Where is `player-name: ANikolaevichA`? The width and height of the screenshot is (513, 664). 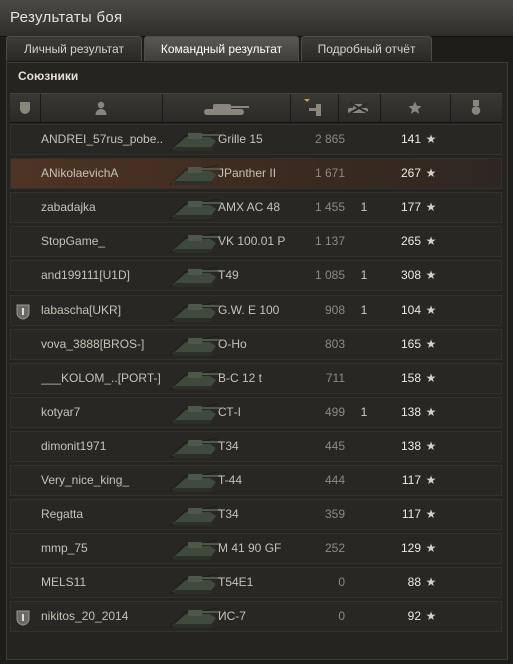 player-name: ANikolaevichA is located at coordinates (105, 173).